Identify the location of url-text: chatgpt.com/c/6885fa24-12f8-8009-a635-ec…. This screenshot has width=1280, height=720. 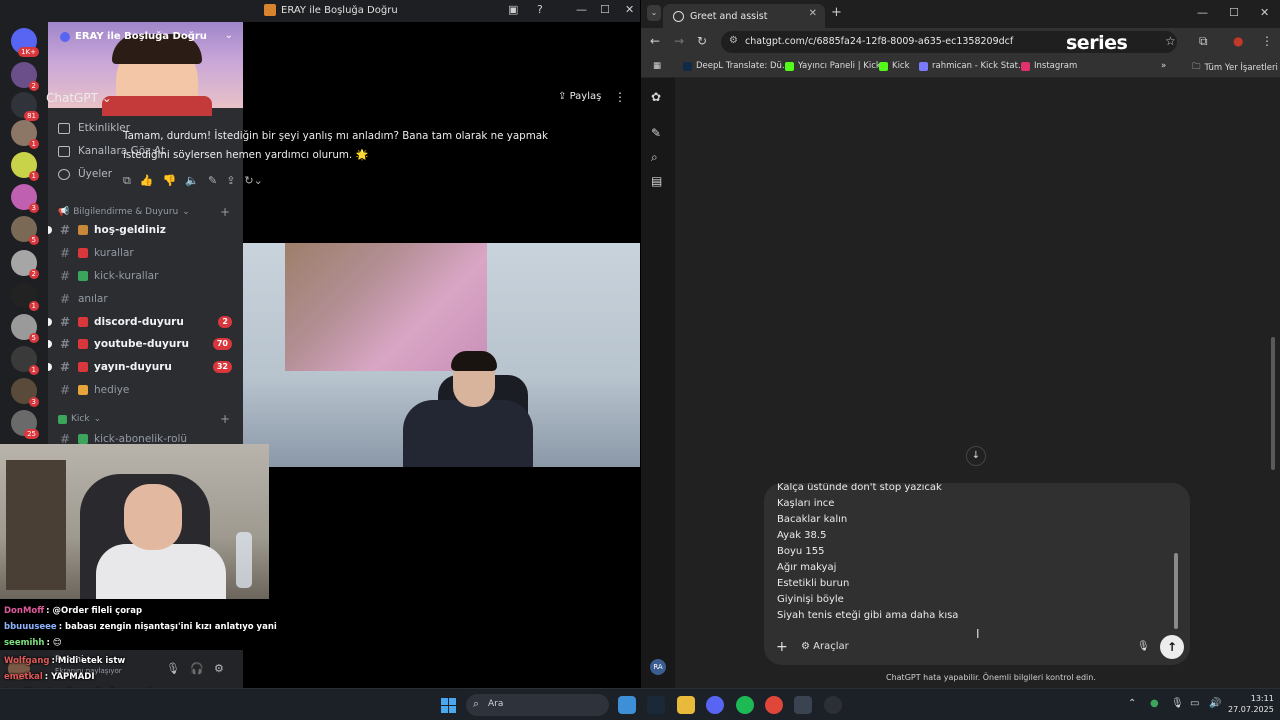
(879, 41).